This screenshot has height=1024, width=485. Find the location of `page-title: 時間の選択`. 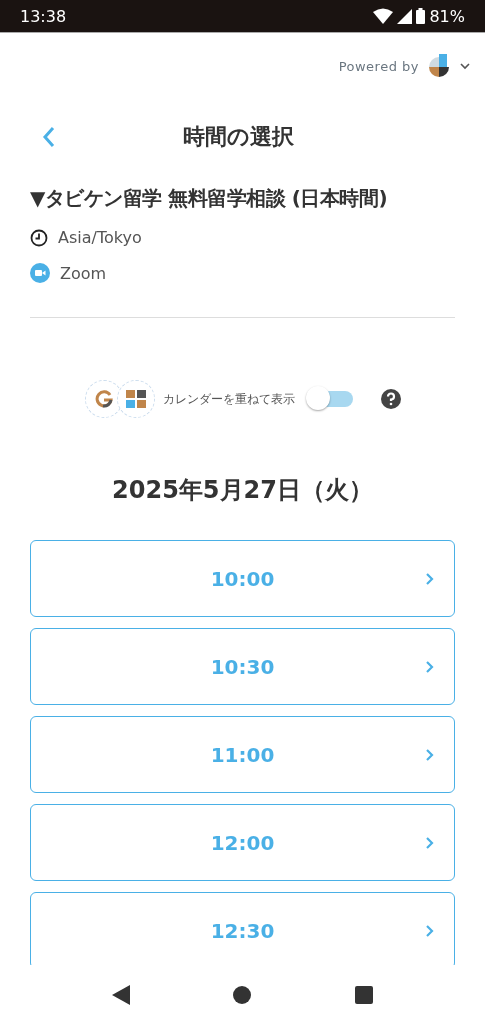

page-title: 時間の選択 is located at coordinates (238, 137).